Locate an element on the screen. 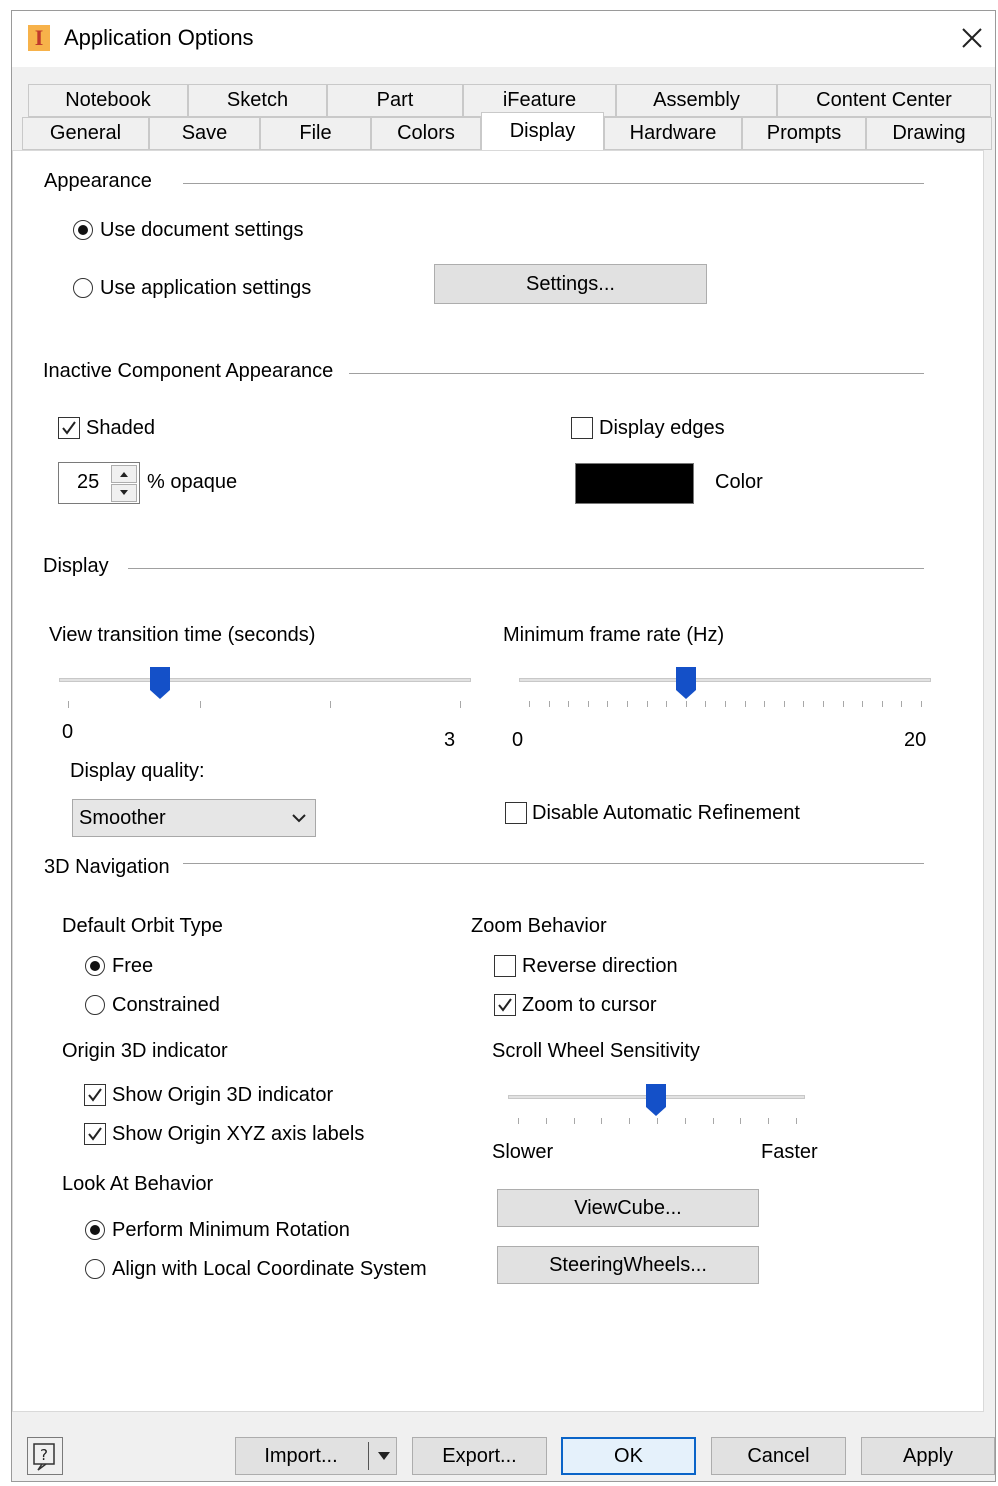 The height and width of the screenshot is (1486, 998). help-button: ? is located at coordinates (45, 1456).